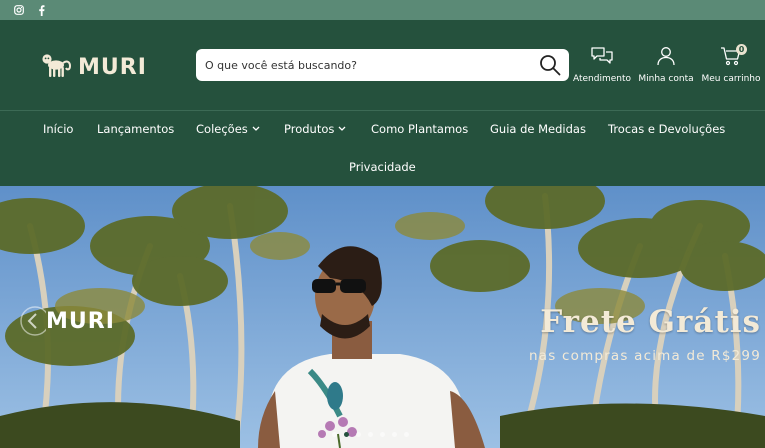  I want to click on nav-item-label: Início, so click(58, 129).